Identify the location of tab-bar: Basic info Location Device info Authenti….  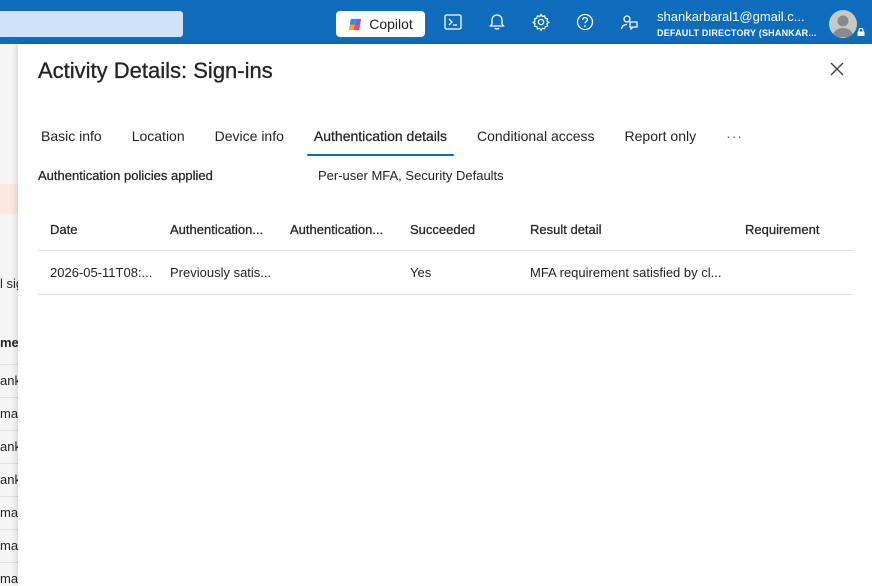
(392, 140).